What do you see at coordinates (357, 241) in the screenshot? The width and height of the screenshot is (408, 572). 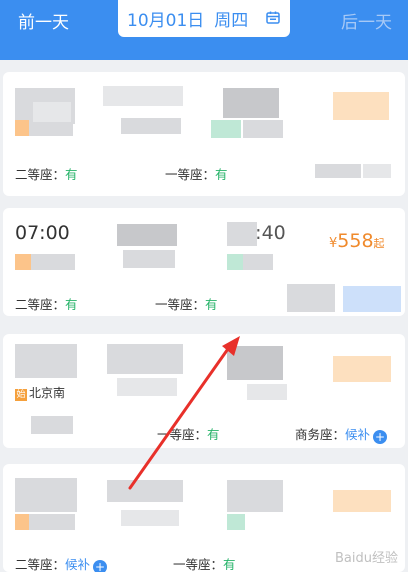 I see `price: ¥558起` at bounding box center [357, 241].